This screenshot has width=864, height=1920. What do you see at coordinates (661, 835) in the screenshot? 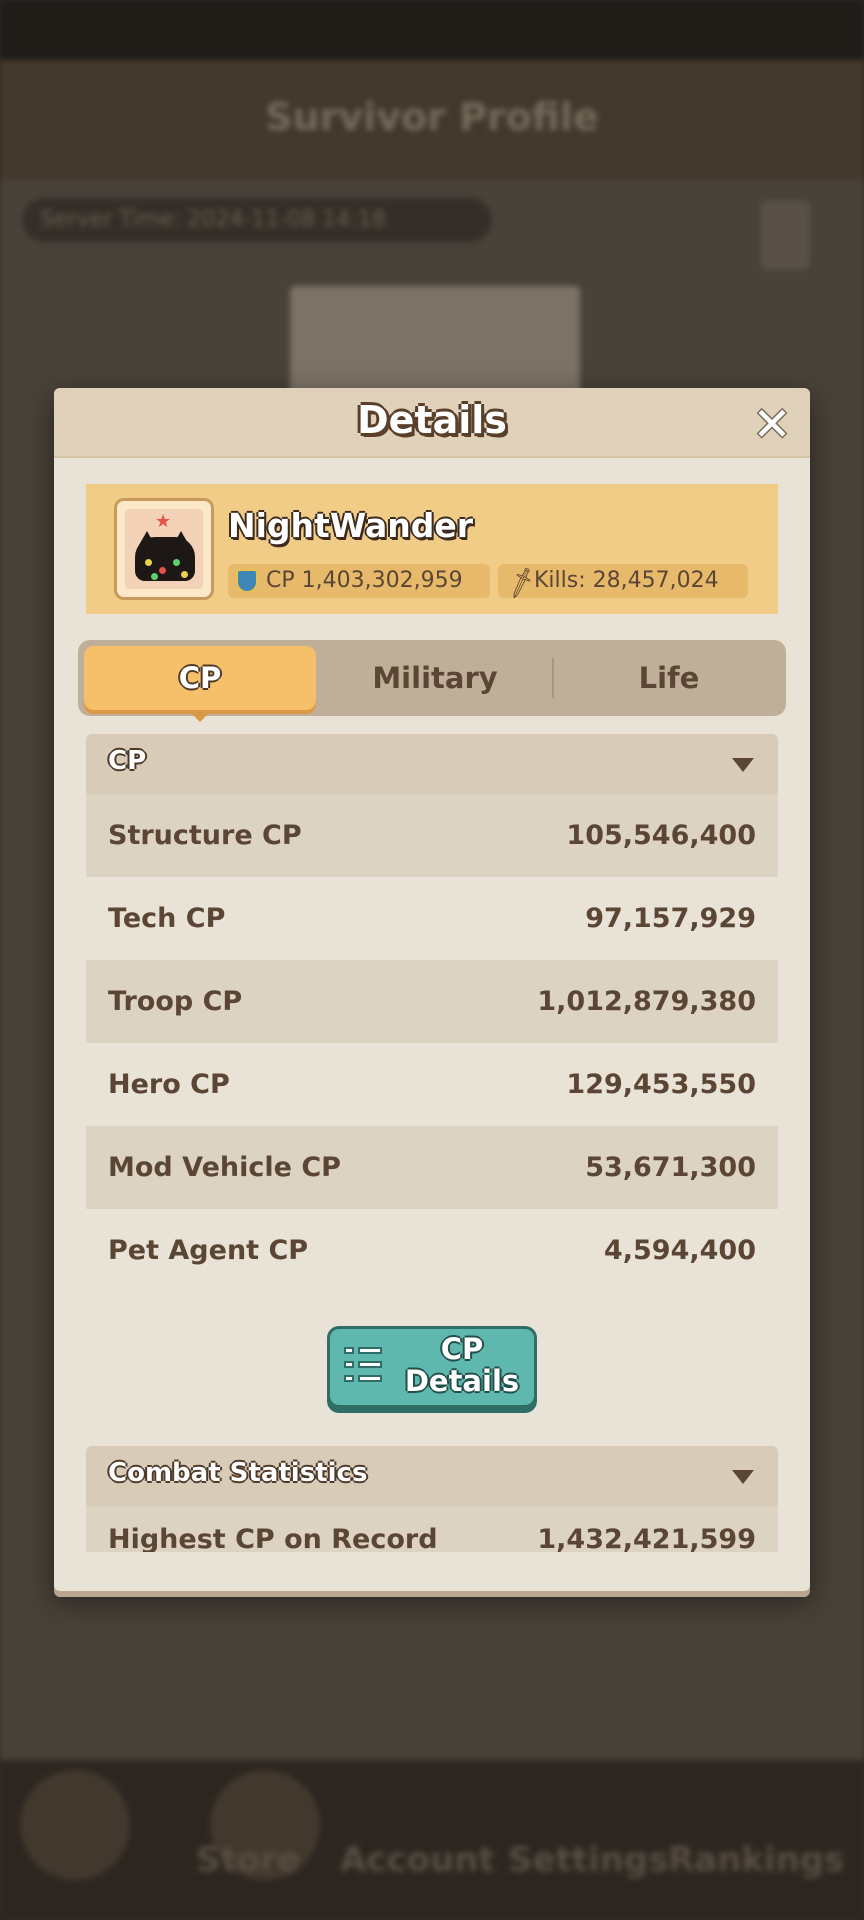
I see `row-value: 105,546,400` at bounding box center [661, 835].